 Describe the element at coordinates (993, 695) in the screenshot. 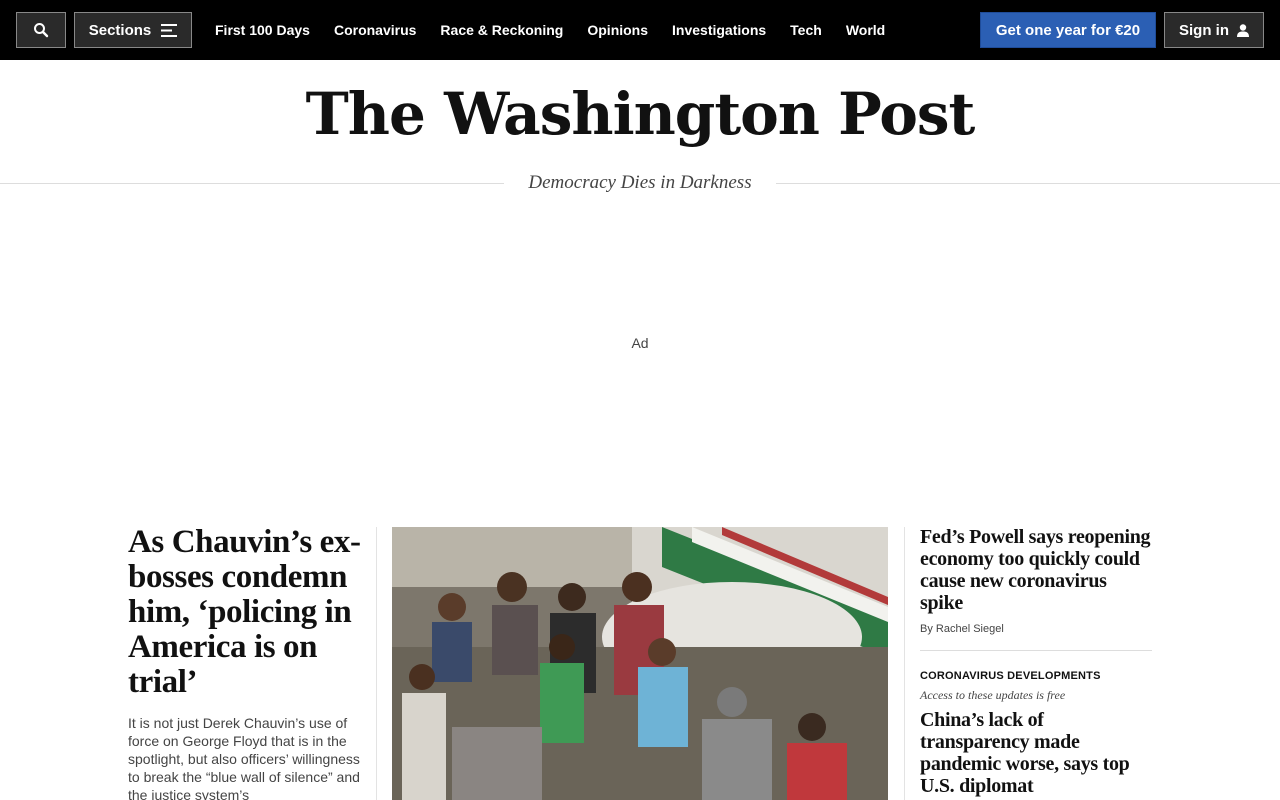

I see `free-access-note: Access to these updates is free` at that location.